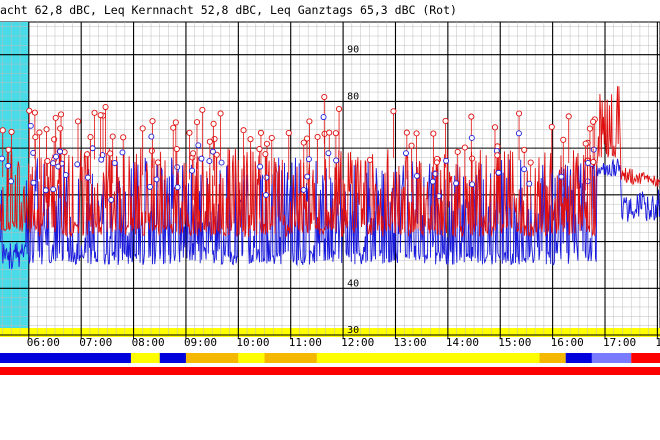  I want to click on x-tick-label: 16:00, so click(567, 342).